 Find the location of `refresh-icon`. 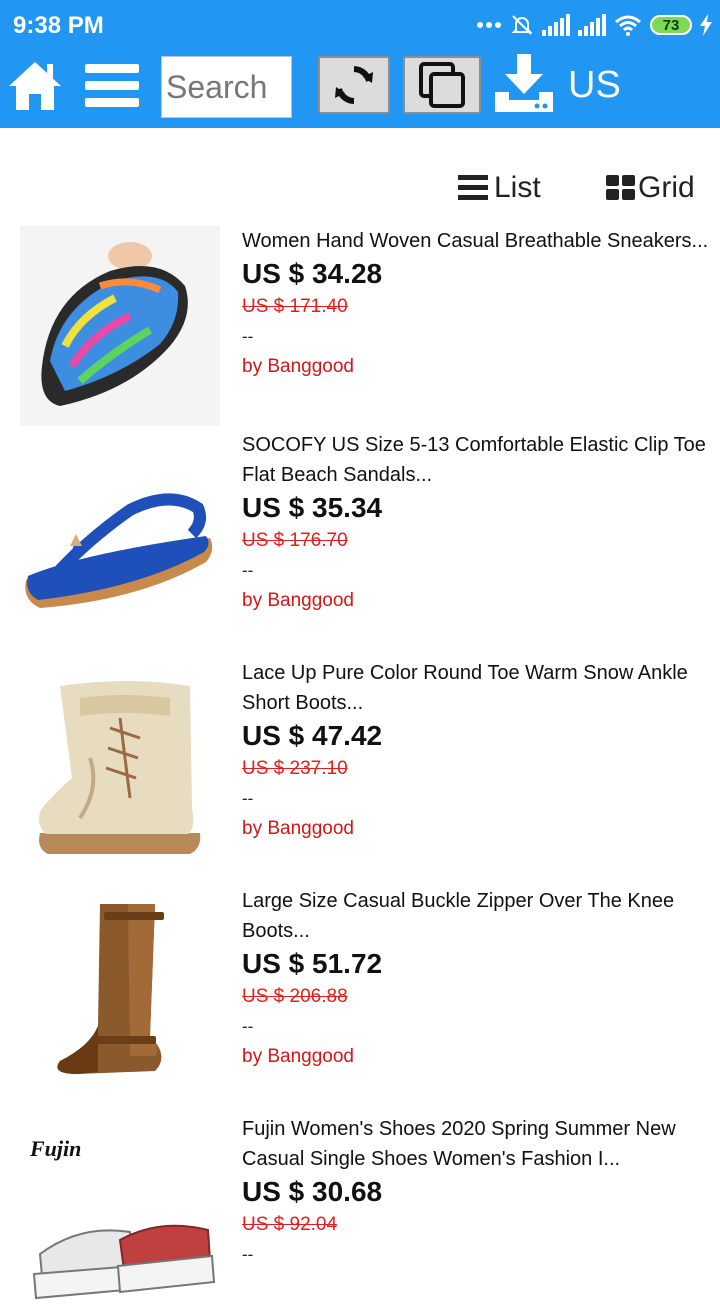

refresh-icon is located at coordinates (354, 85).